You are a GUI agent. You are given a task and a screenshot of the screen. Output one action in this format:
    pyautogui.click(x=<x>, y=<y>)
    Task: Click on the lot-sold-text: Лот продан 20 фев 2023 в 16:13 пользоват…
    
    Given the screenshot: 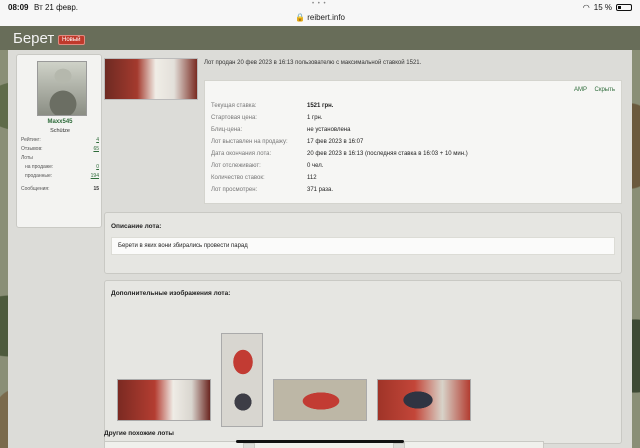 What is the action you would take?
    pyautogui.click(x=313, y=63)
    